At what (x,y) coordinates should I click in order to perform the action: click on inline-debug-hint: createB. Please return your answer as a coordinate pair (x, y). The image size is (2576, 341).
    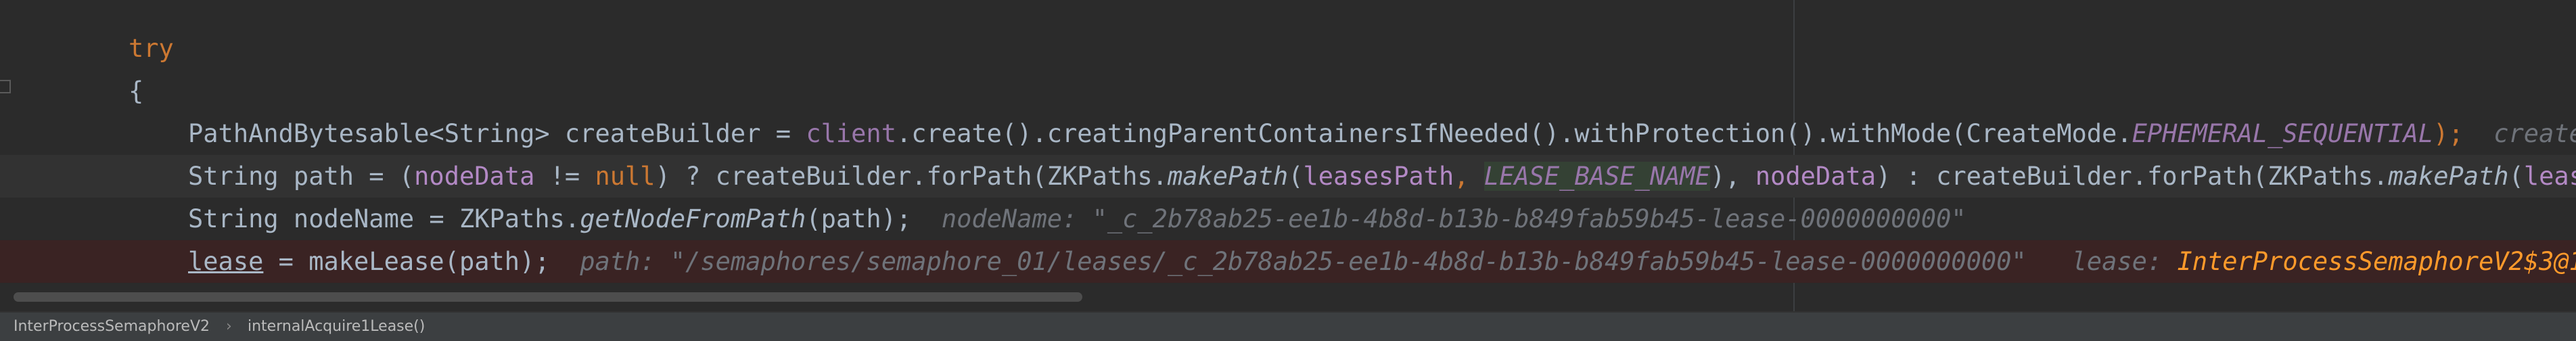
    Looking at the image, I should click on (2534, 133).